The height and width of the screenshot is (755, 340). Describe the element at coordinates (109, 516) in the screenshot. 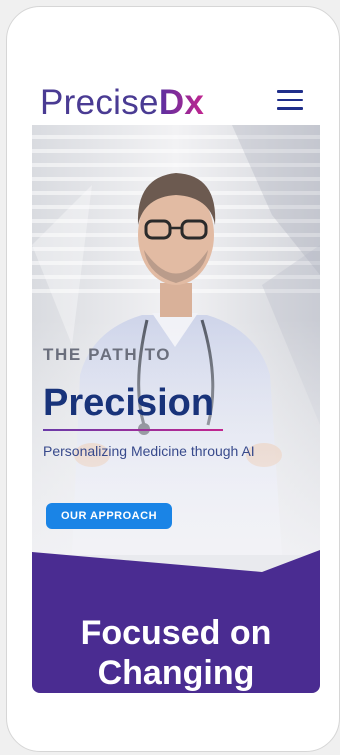

I see `our-approach-button: OUR APPROACH` at that location.